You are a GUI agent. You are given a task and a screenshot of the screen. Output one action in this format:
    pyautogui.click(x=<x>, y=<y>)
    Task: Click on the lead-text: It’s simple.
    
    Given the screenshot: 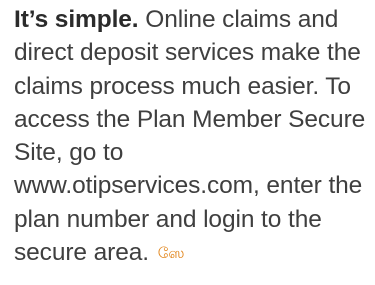 What is the action you would take?
    pyautogui.click(x=76, y=19)
    